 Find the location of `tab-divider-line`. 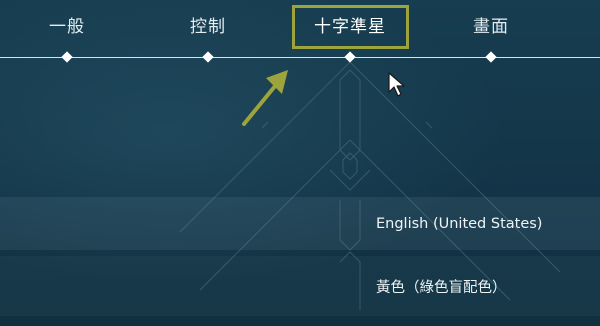

tab-divider-line is located at coordinates (300, 57).